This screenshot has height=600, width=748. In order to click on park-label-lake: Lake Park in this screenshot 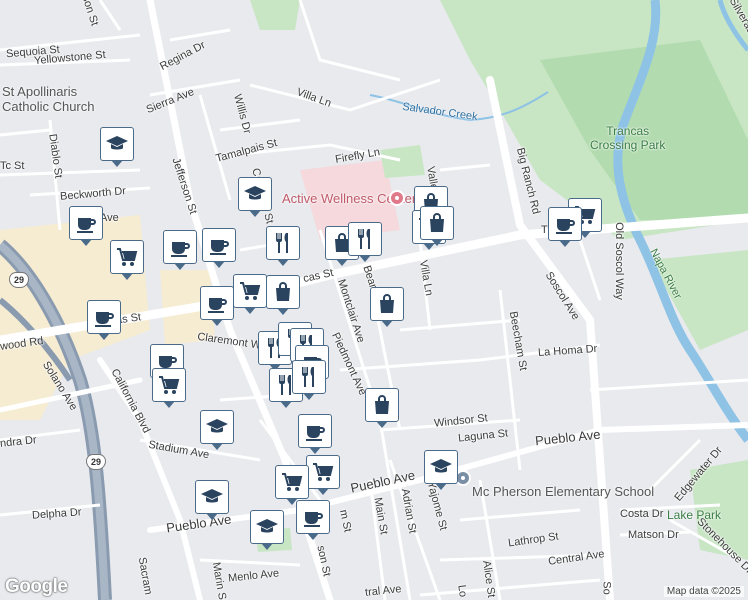, I will do `click(694, 515)`.